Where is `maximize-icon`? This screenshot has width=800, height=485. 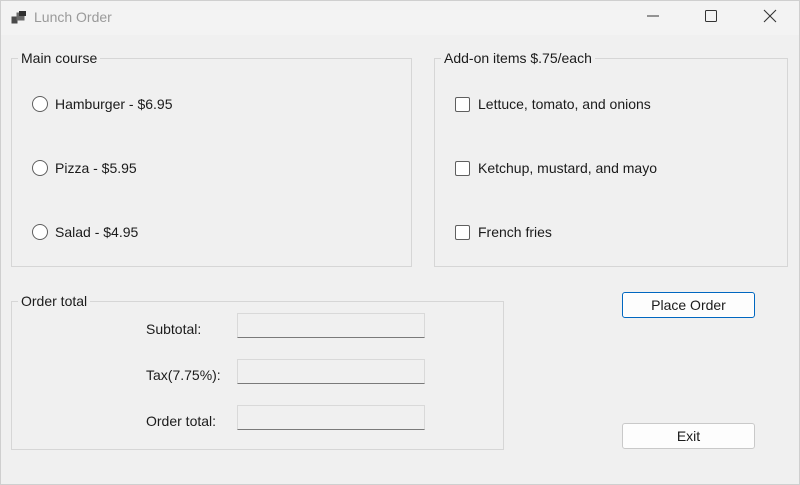 maximize-icon is located at coordinates (711, 17).